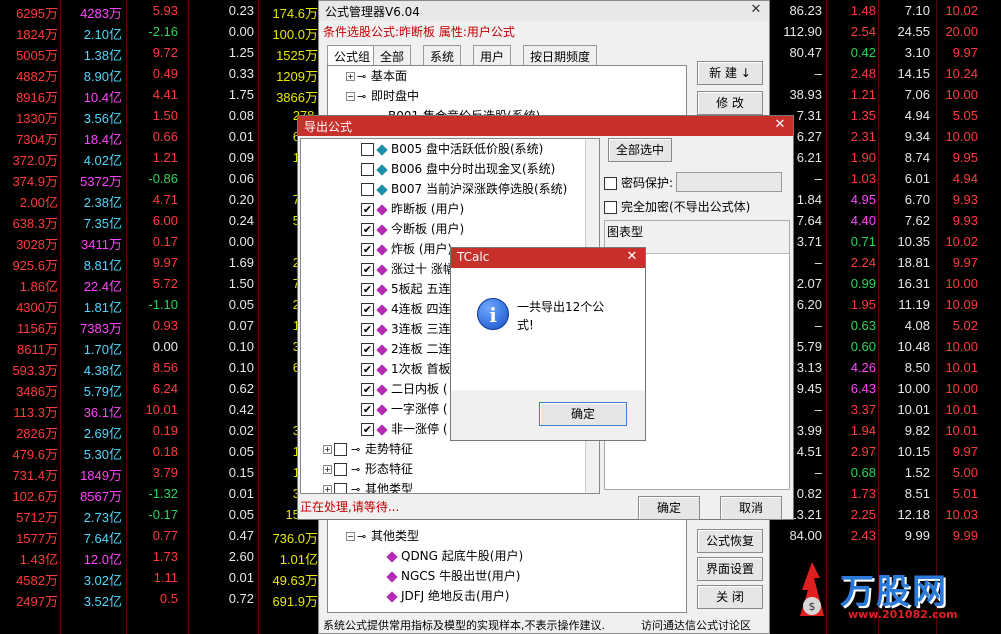  I want to click on export-item: ✔ 二日内板 (, so click(404, 389).